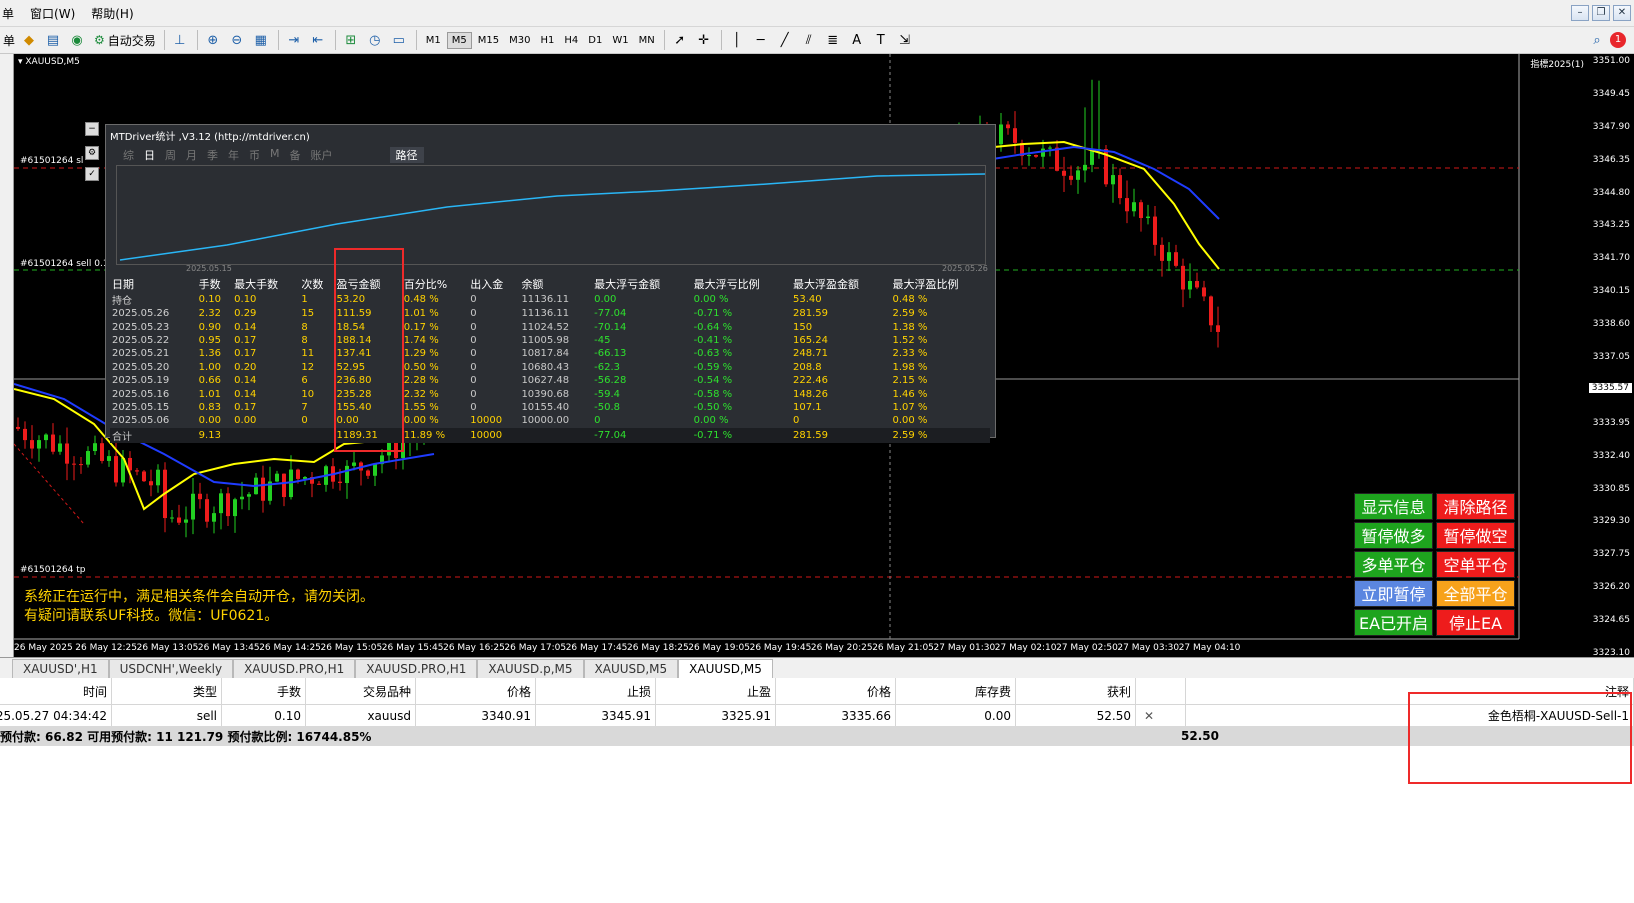  What do you see at coordinates (956, 691) in the screenshot?
I see `terminal-col-header: 库存费` at bounding box center [956, 691].